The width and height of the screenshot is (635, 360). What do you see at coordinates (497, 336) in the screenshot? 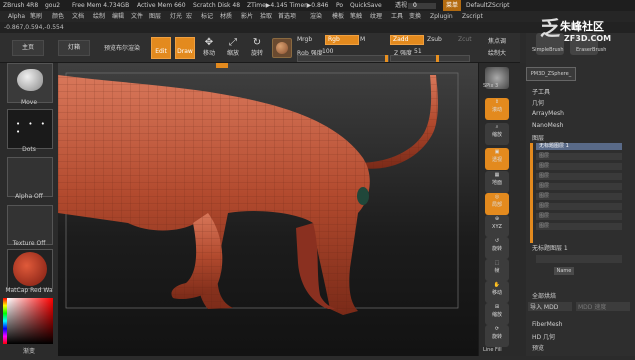
I see `rotate3d-button: ⟳ 旋转` at bounding box center [497, 336].